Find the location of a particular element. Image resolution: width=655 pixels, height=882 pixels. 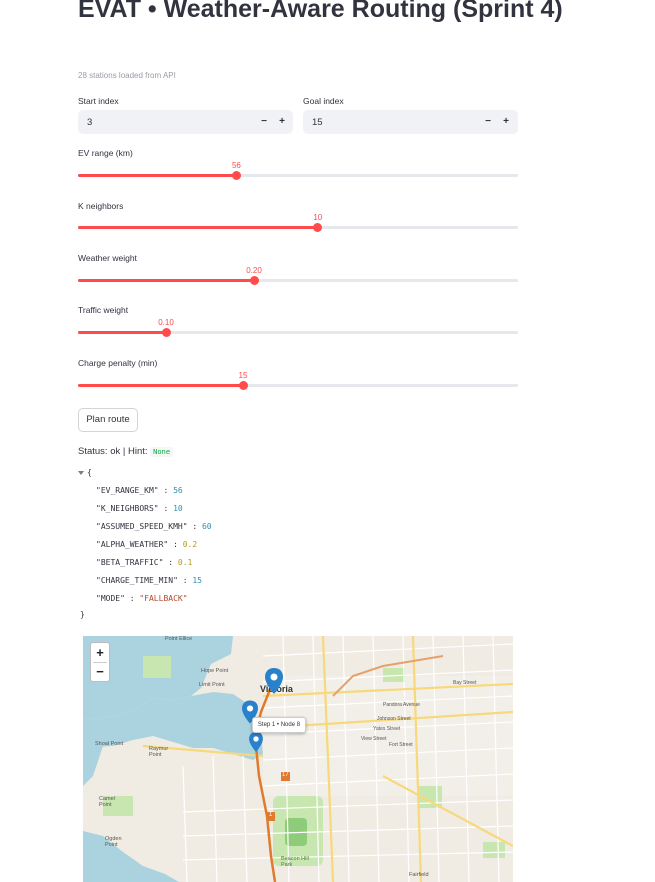

zoom-out-button: − is located at coordinates (100, 671).